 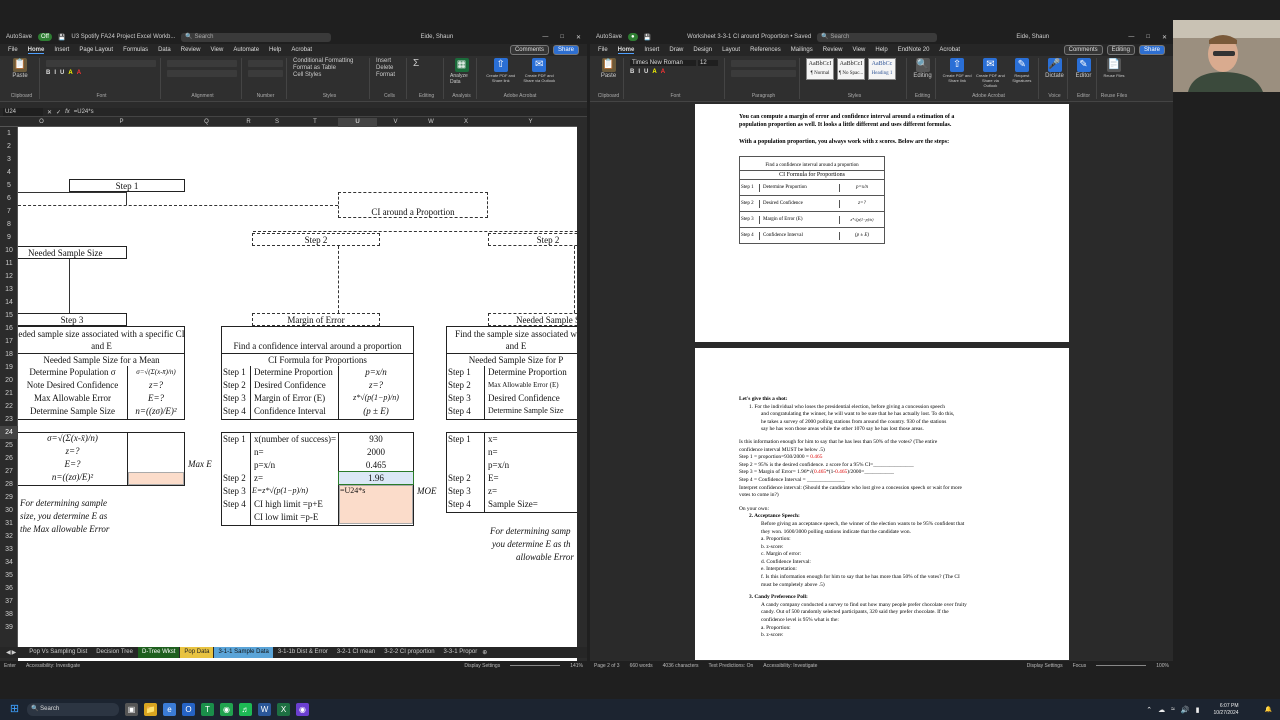 What do you see at coordinates (526, 411) in the screenshot?
I see `cell-label: Determine Sample Size` at bounding box center [526, 411].